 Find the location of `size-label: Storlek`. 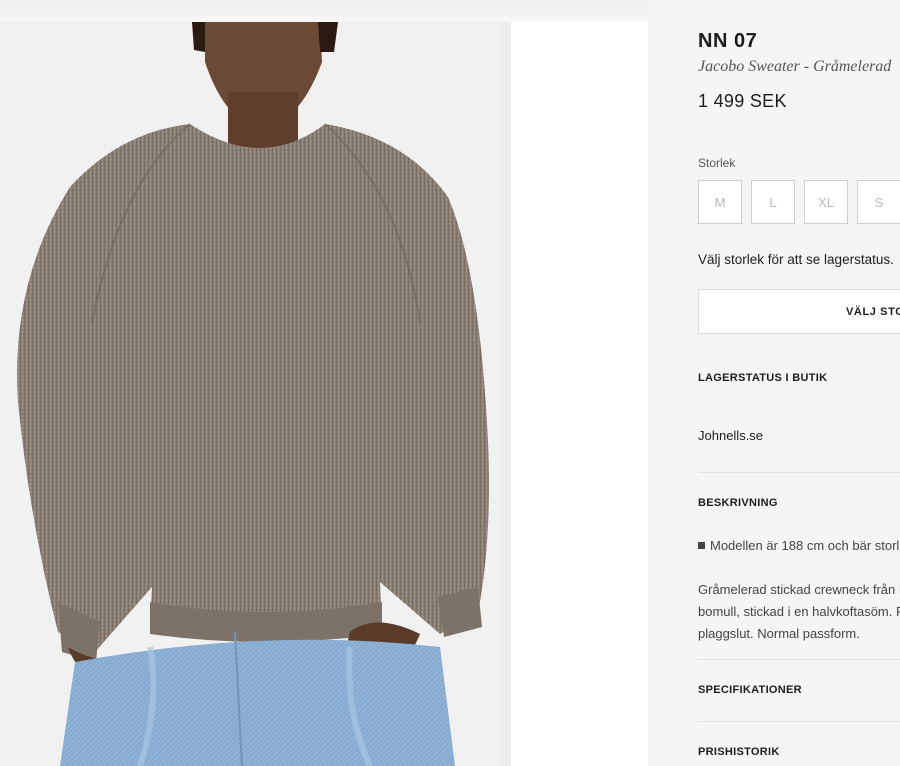

size-label: Storlek is located at coordinates (717, 163).